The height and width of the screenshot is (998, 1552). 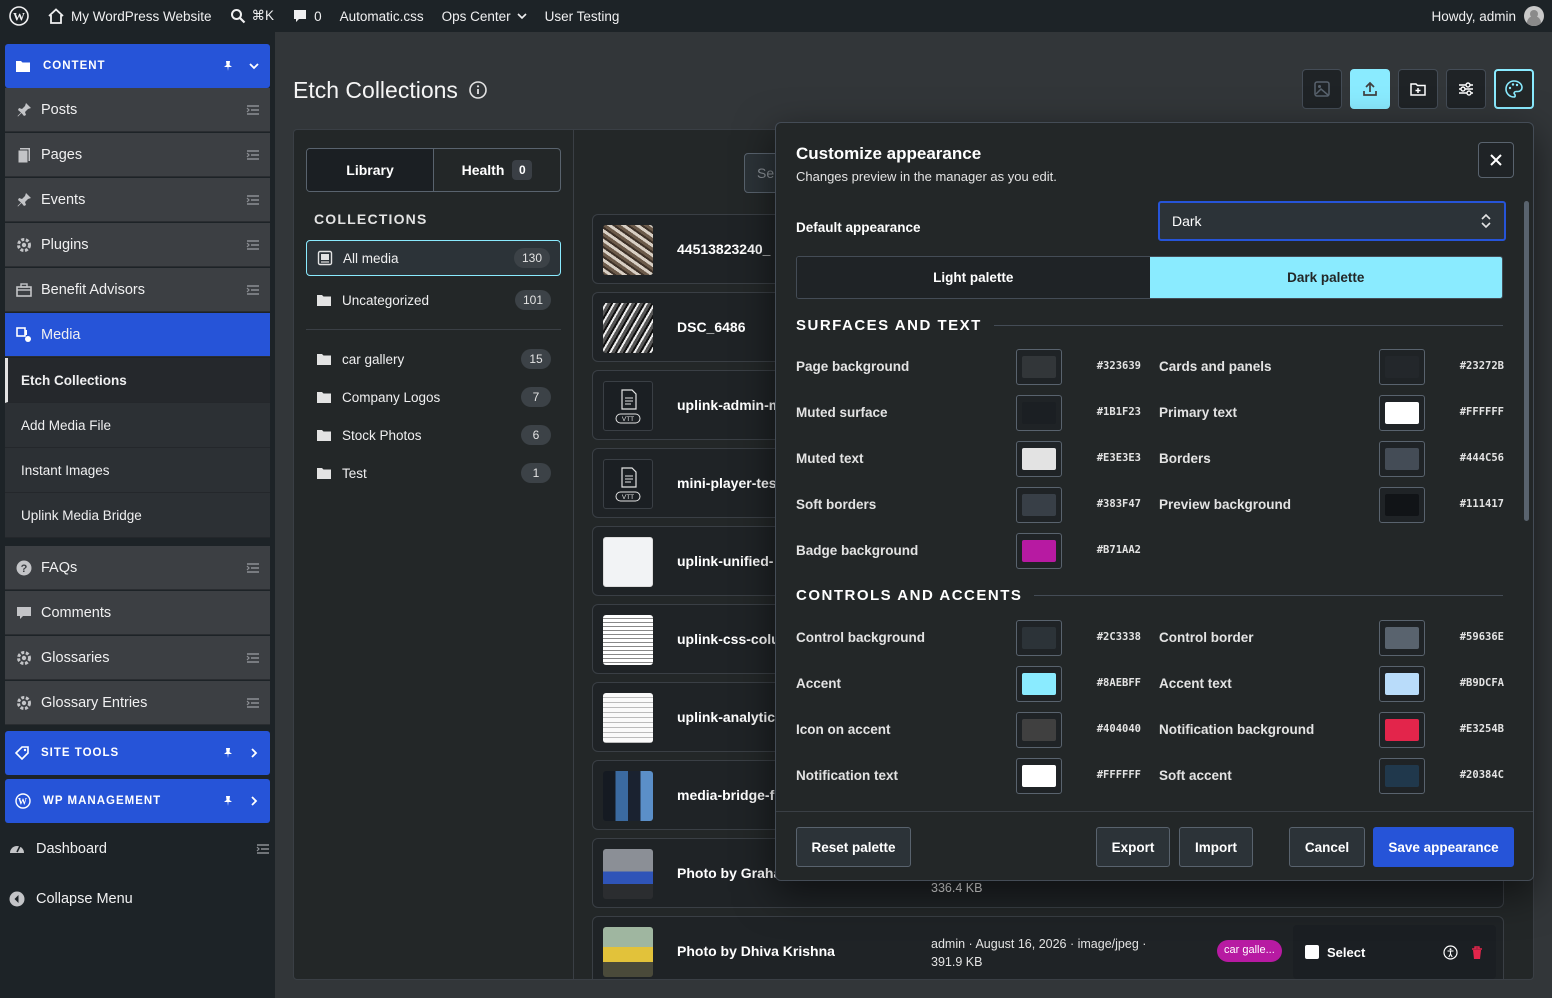 I want to click on tab-light-palette: Light palette, so click(x=973, y=277).